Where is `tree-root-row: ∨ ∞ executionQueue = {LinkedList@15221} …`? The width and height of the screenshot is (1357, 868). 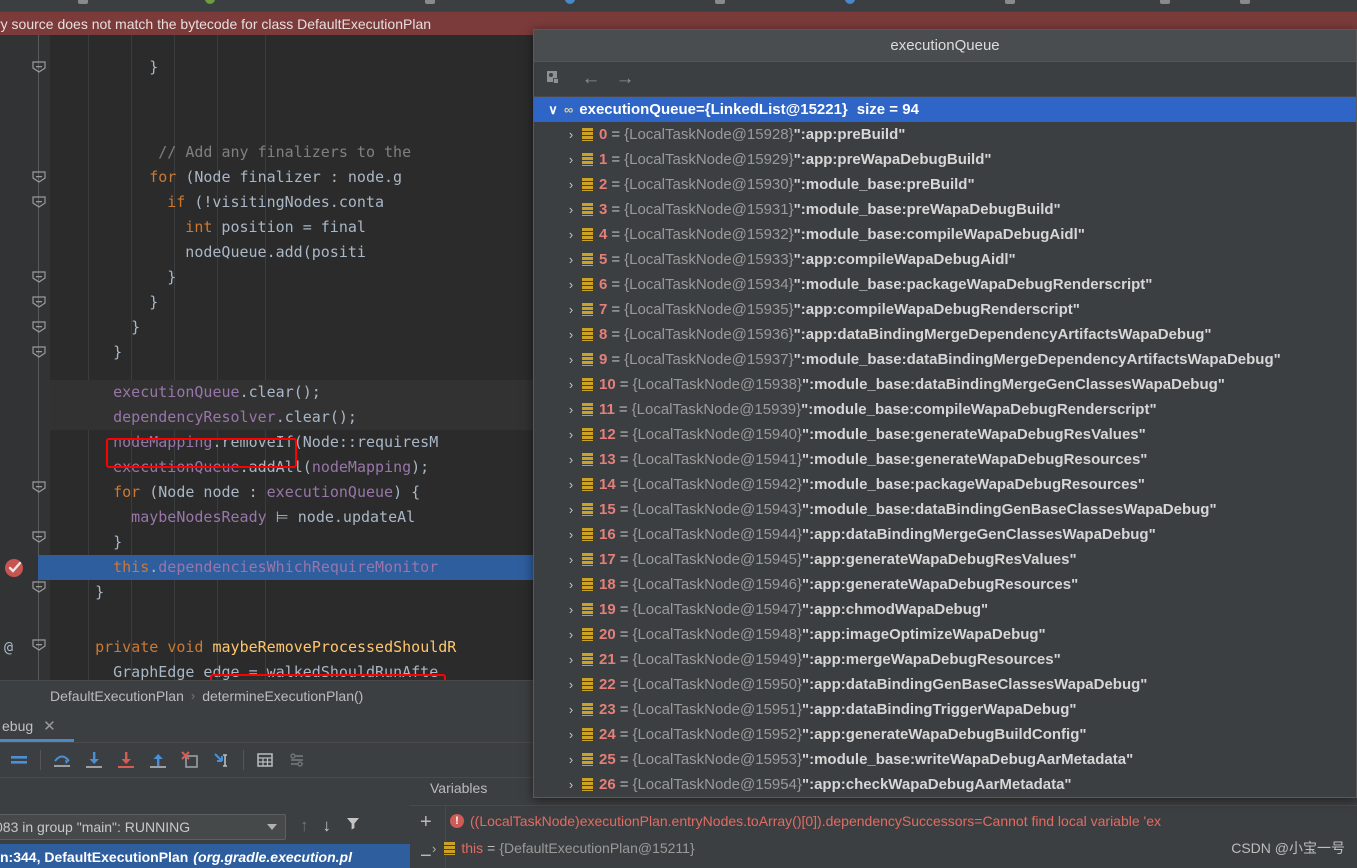
tree-root-row: ∨ ∞ executionQueue = {LinkedList@15221} … is located at coordinates (945, 109).